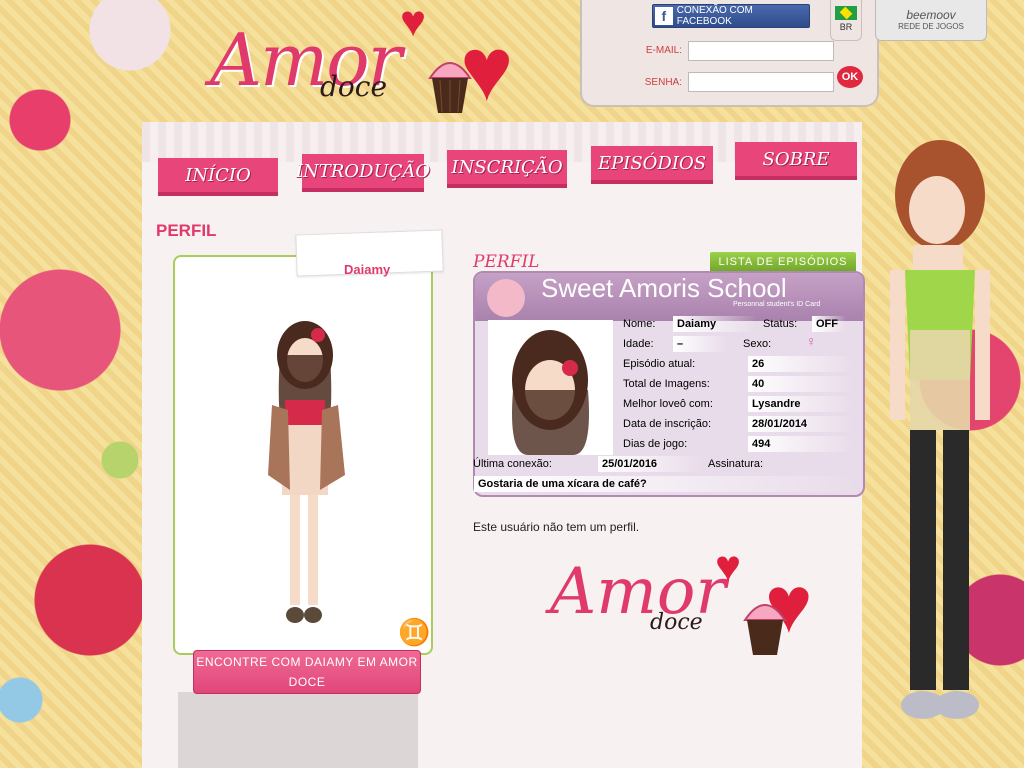 Image resolution: width=1024 pixels, height=768 pixels. What do you see at coordinates (652, 165) in the screenshot?
I see `nav-episodios: EPISÓDIOS` at bounding box center [652, 165].